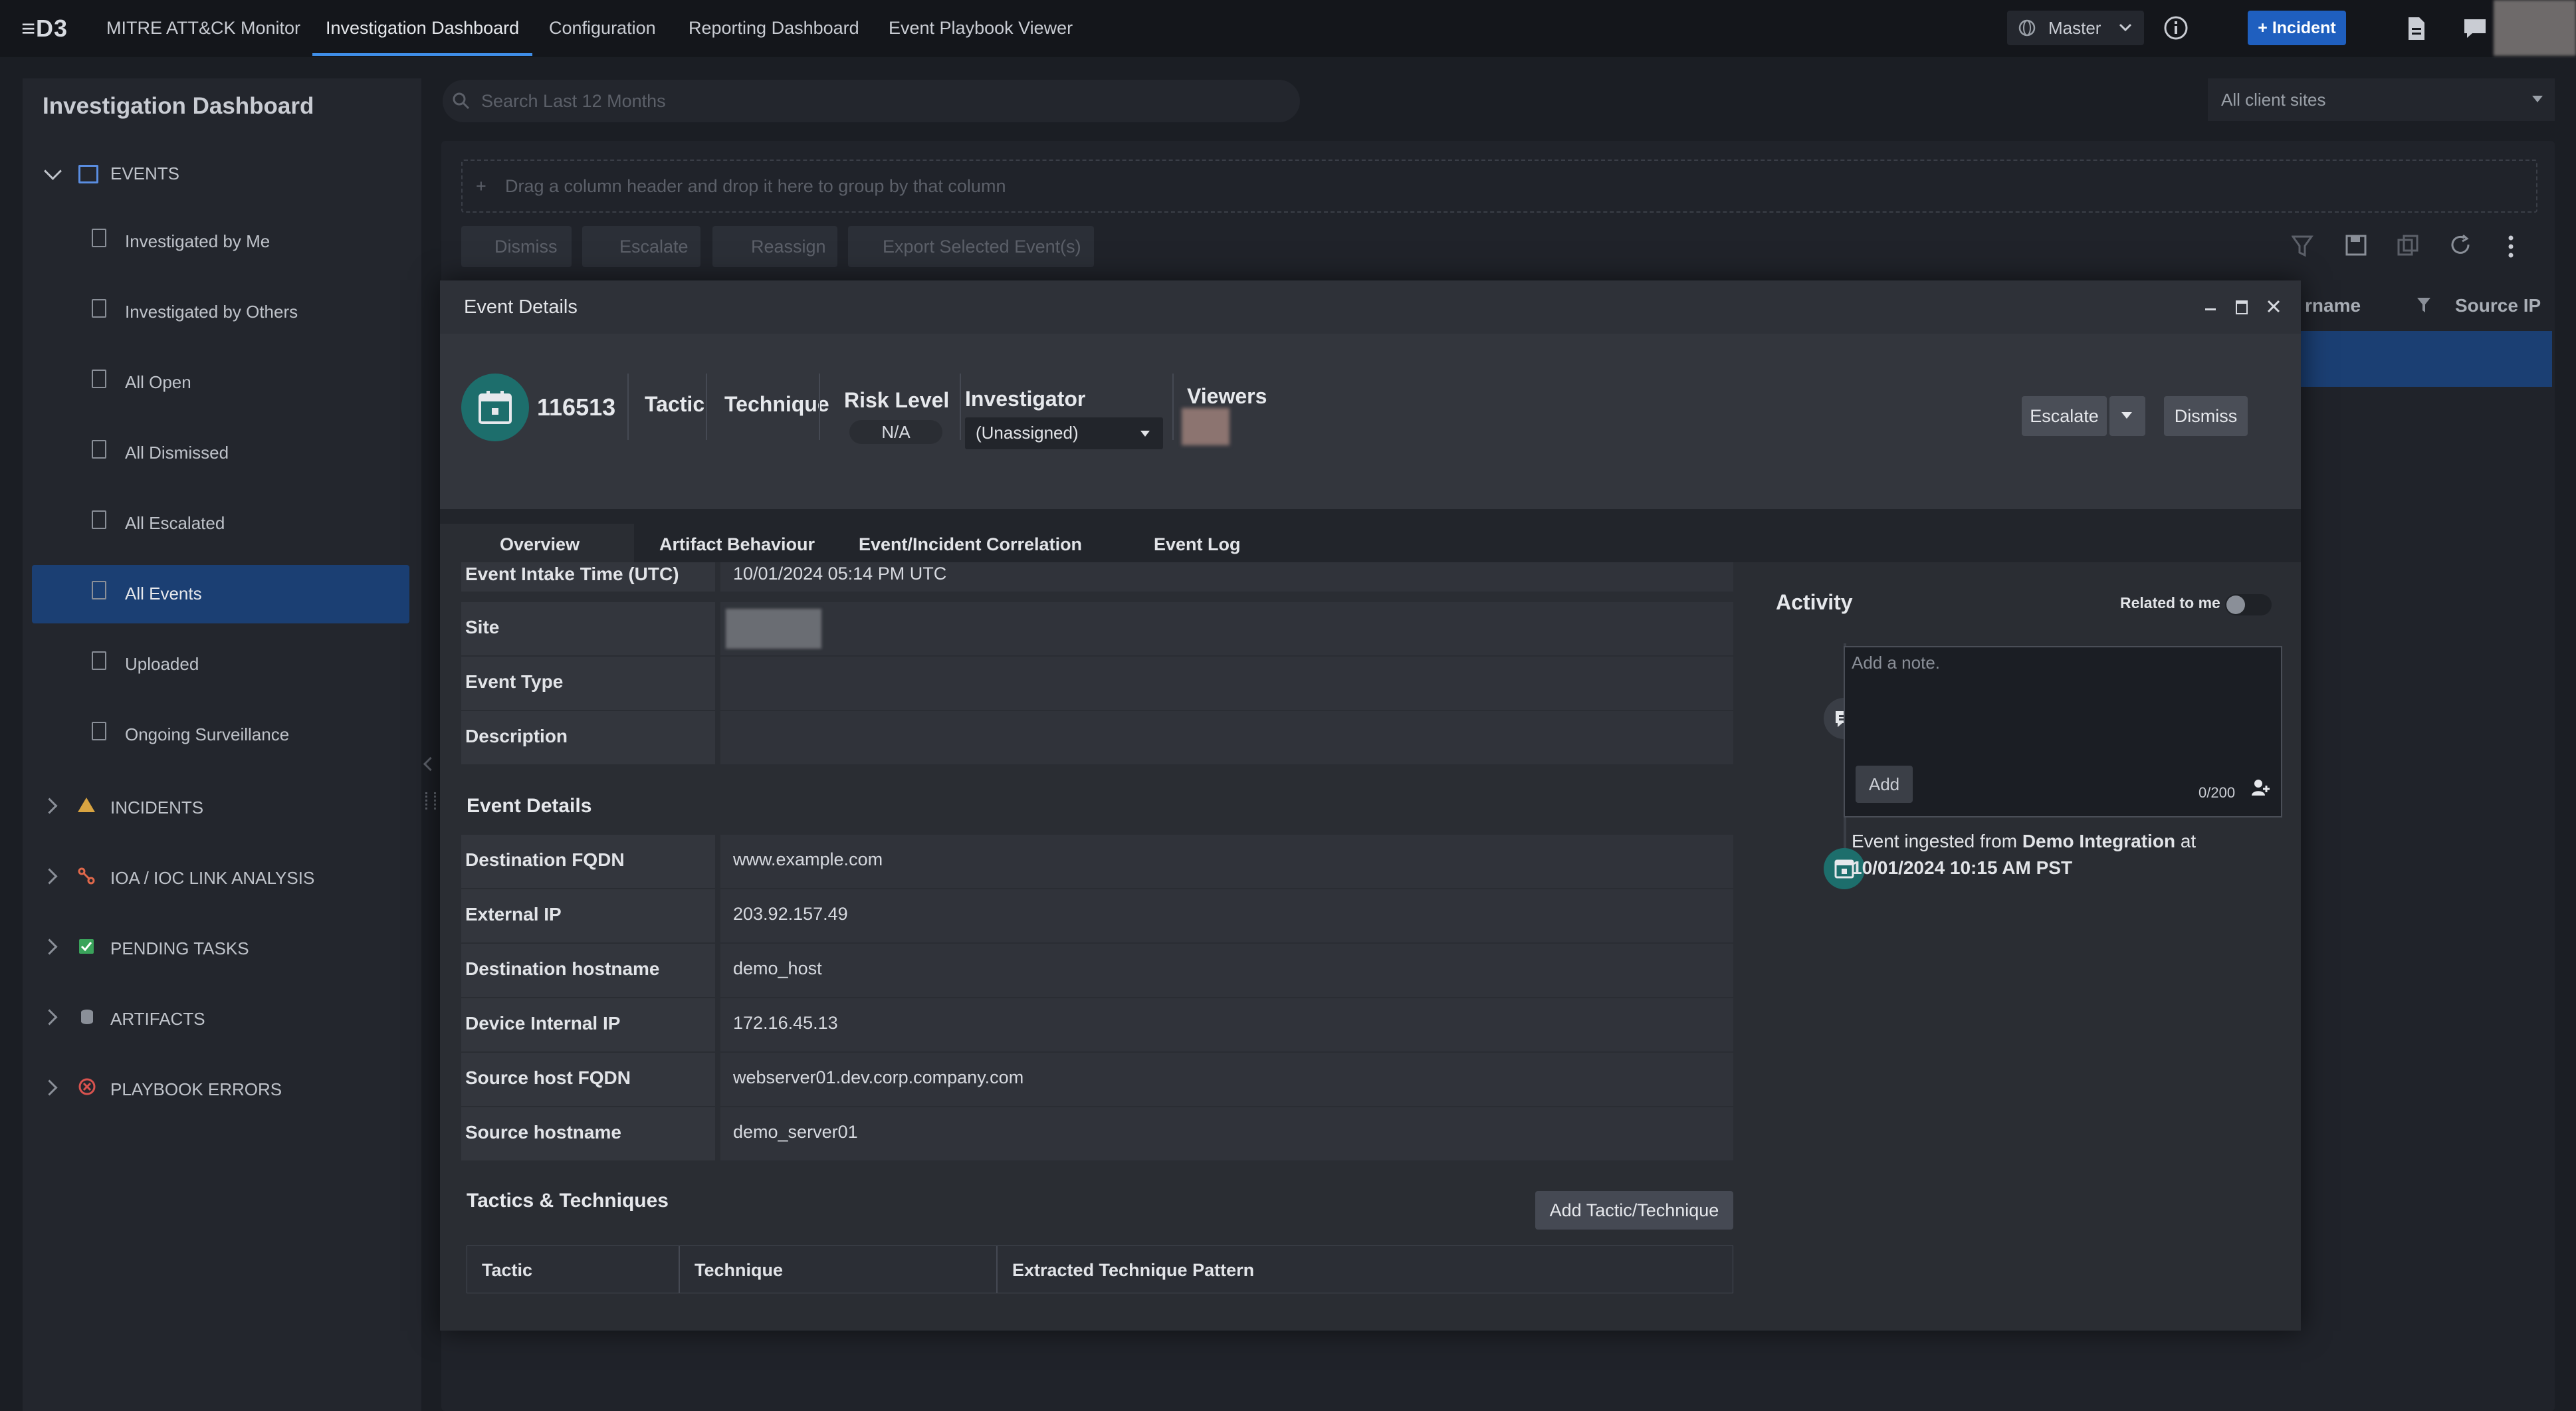  Describe the element at coordinates (516, 247) in the screenshot. I see `dismiss-events-button: Dismiss` at that location.